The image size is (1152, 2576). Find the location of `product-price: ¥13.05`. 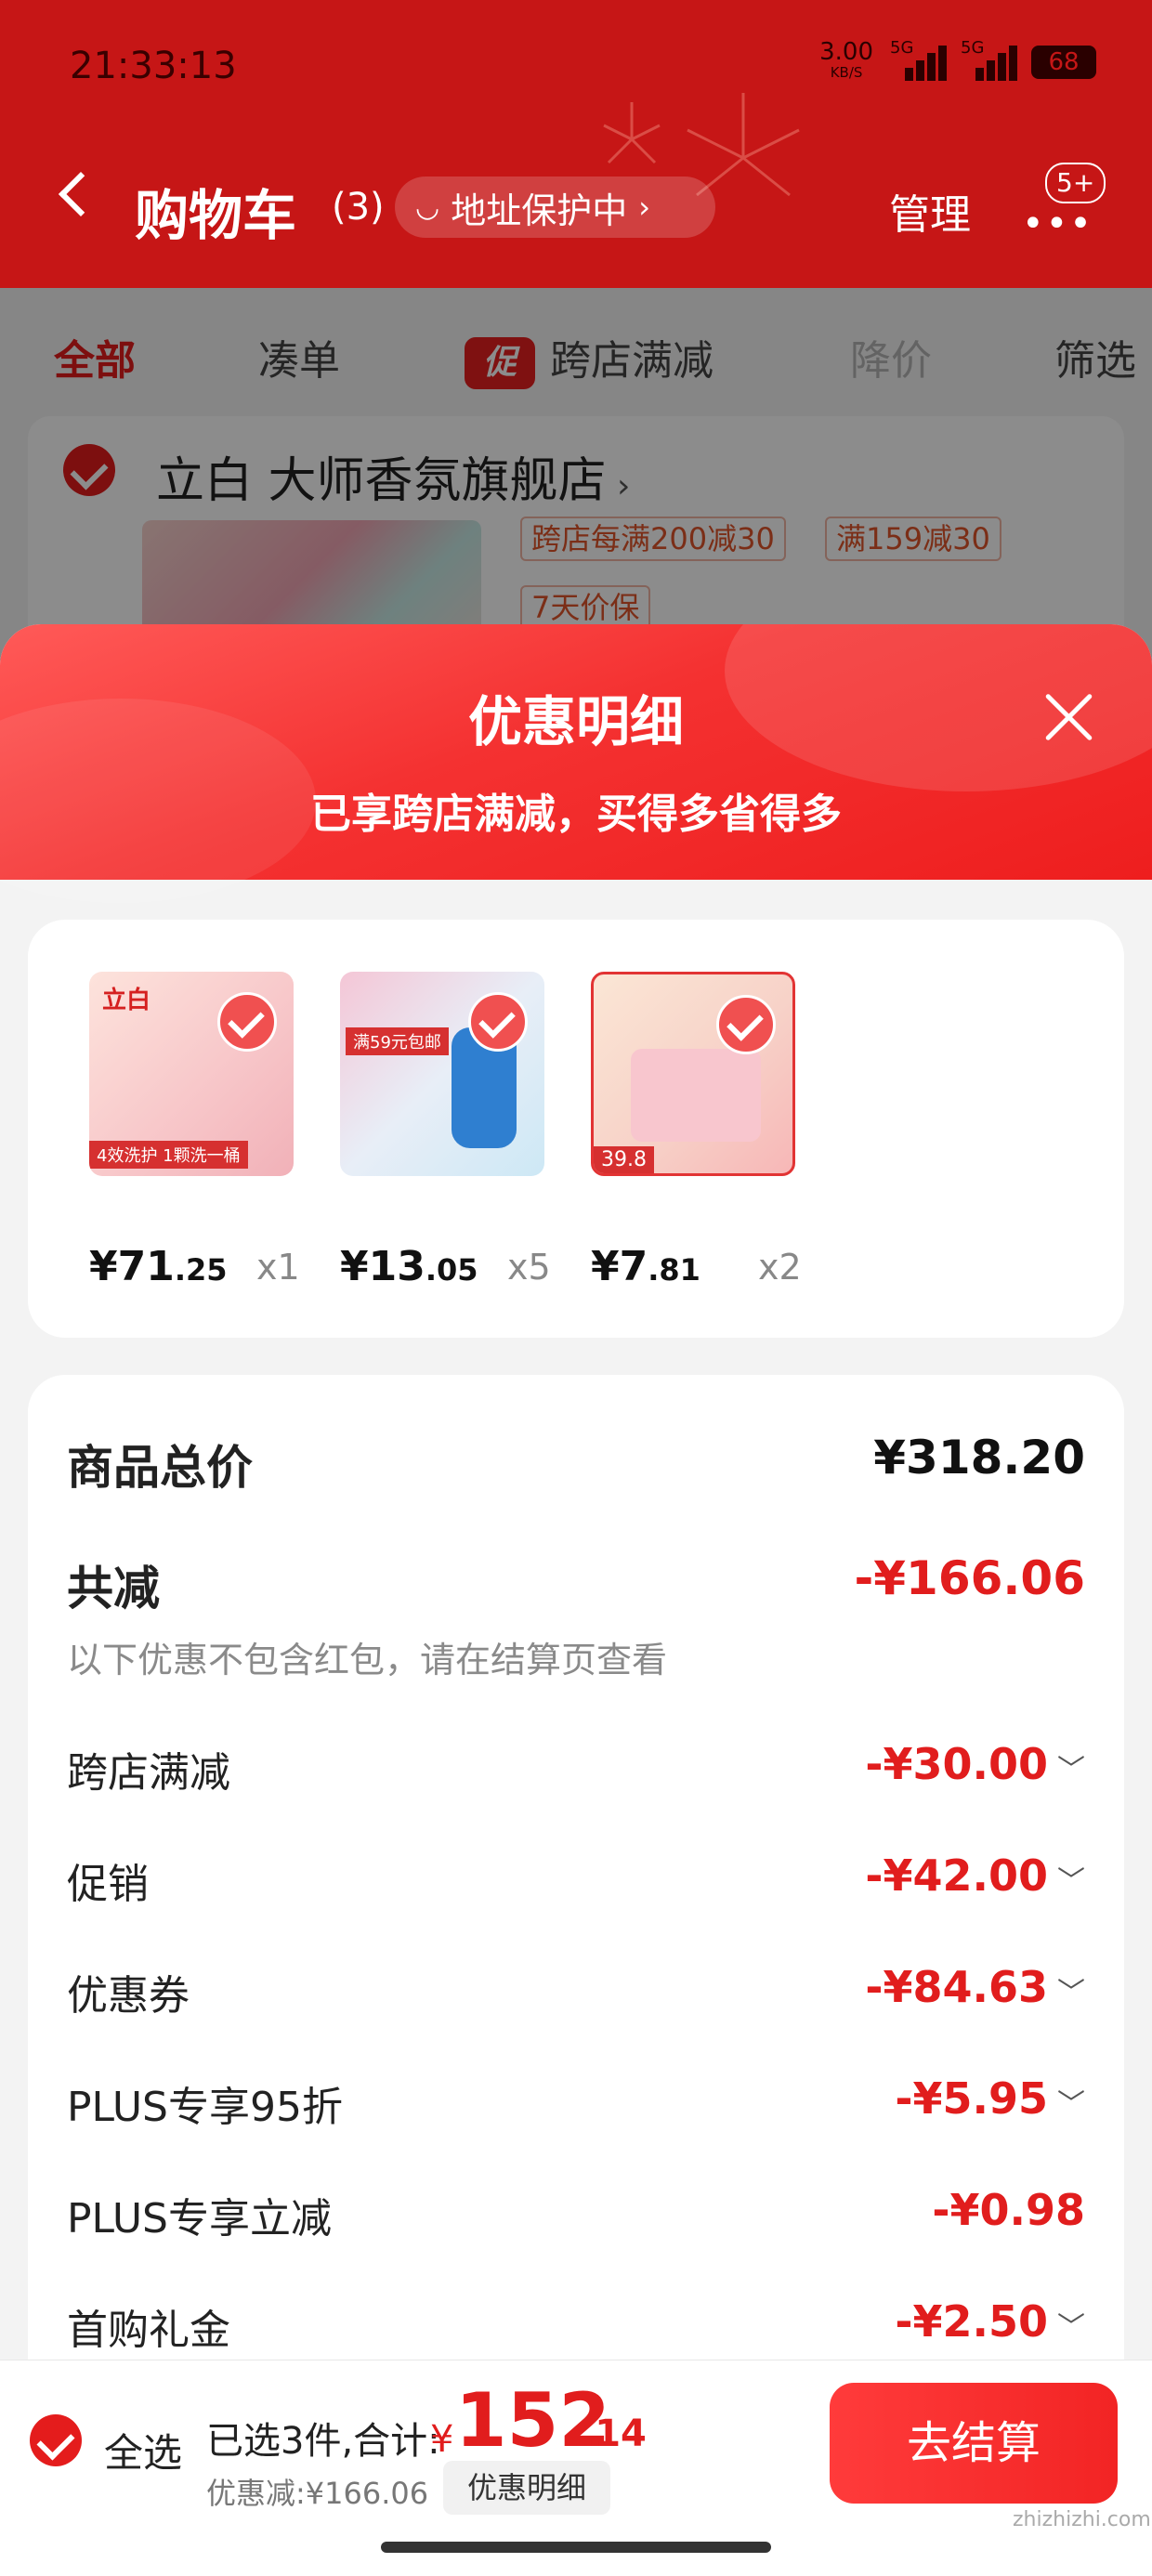

product-price: ¥13.05 is located at coordinates (409, 1266).